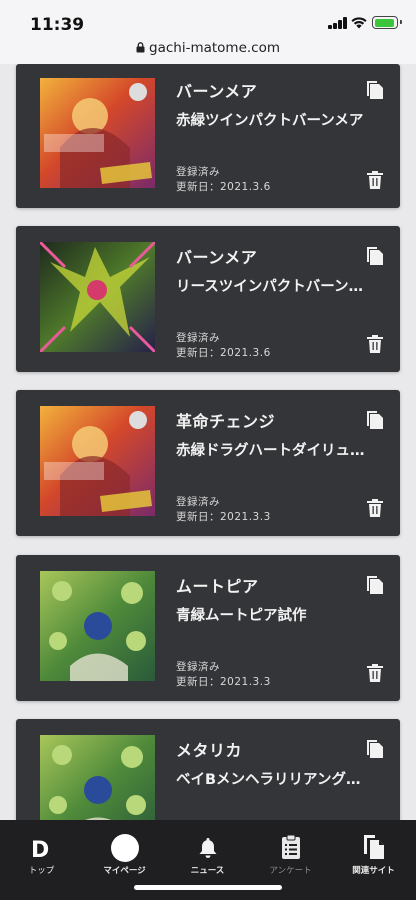 Image resolution: width=416 pixels, height=900 pixels. I want to click on deck-category: 革命チェンジ, so click(226, 421).